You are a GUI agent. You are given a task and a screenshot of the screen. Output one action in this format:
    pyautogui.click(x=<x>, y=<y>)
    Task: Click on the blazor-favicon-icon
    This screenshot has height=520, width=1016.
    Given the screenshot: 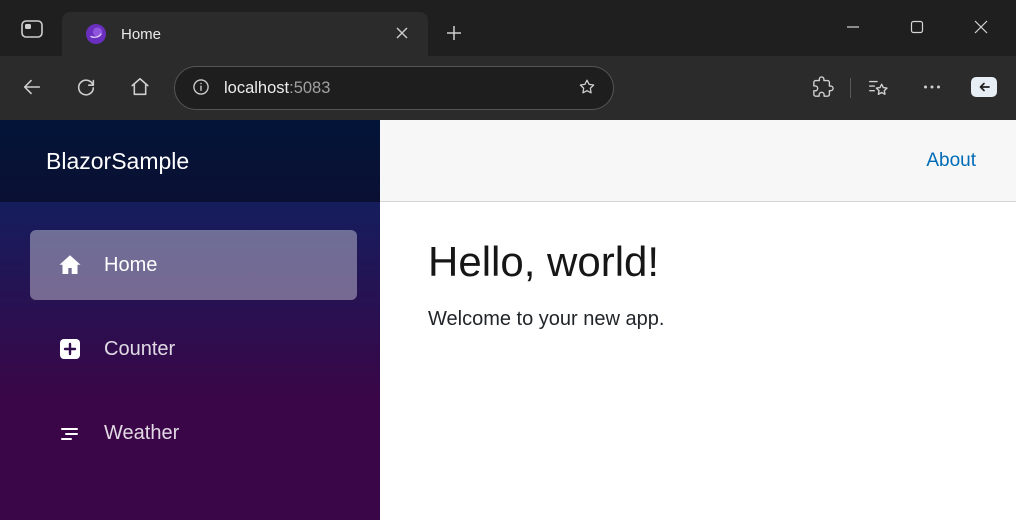 What is the action you would take?
    pyautogui.click(x=96, y=34)
    